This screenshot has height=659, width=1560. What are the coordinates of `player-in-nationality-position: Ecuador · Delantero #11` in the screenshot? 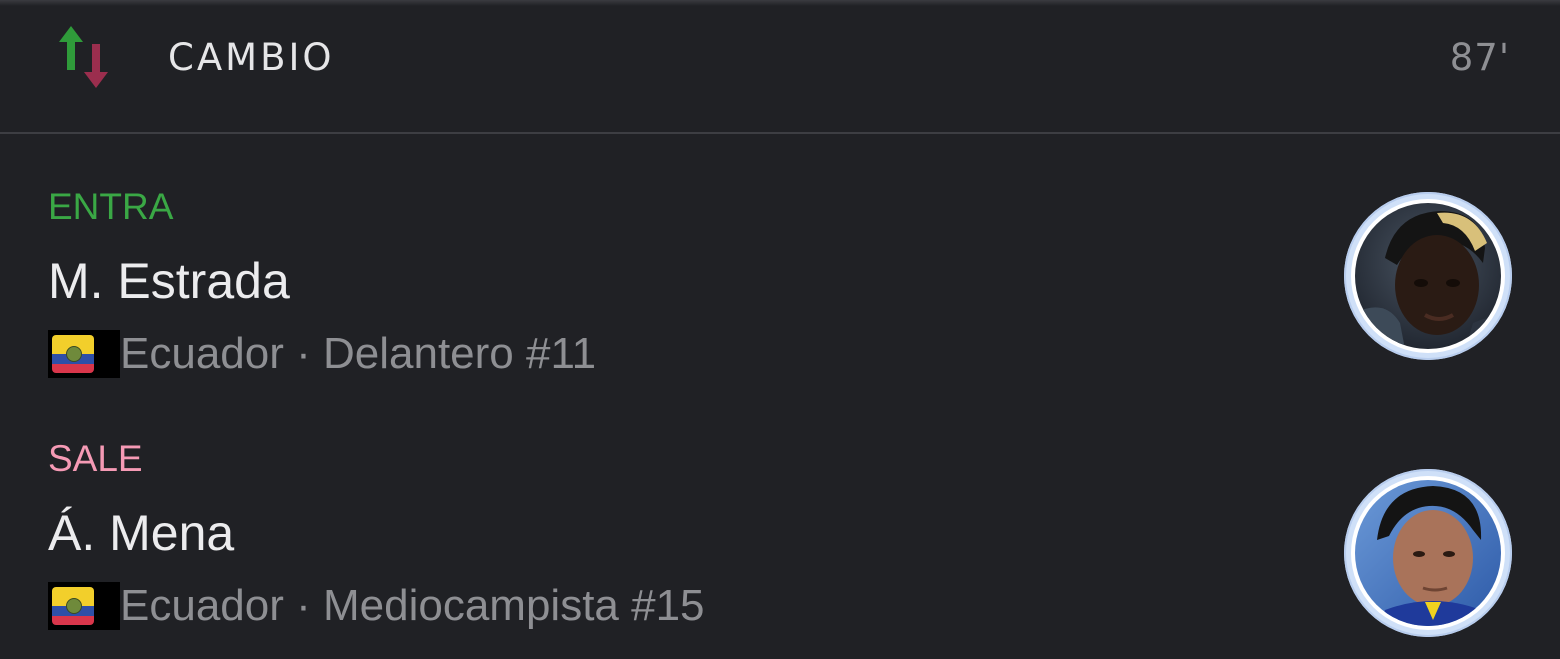 It's located at (358, 353).